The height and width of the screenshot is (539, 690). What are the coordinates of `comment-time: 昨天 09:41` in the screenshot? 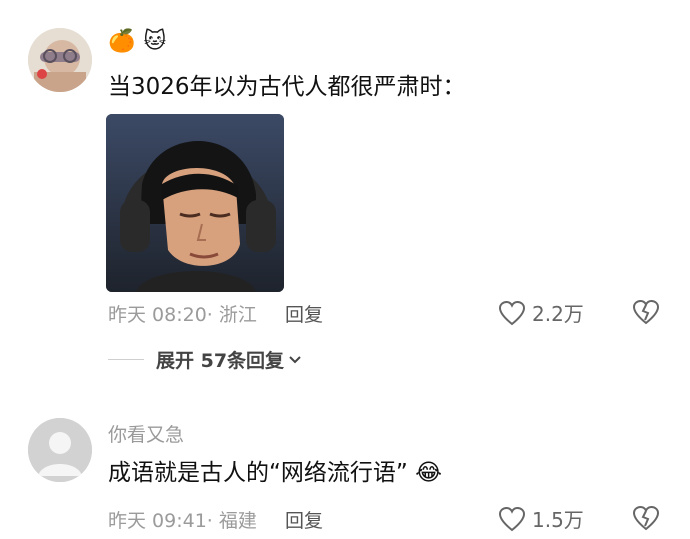 It's located at (157, 521).